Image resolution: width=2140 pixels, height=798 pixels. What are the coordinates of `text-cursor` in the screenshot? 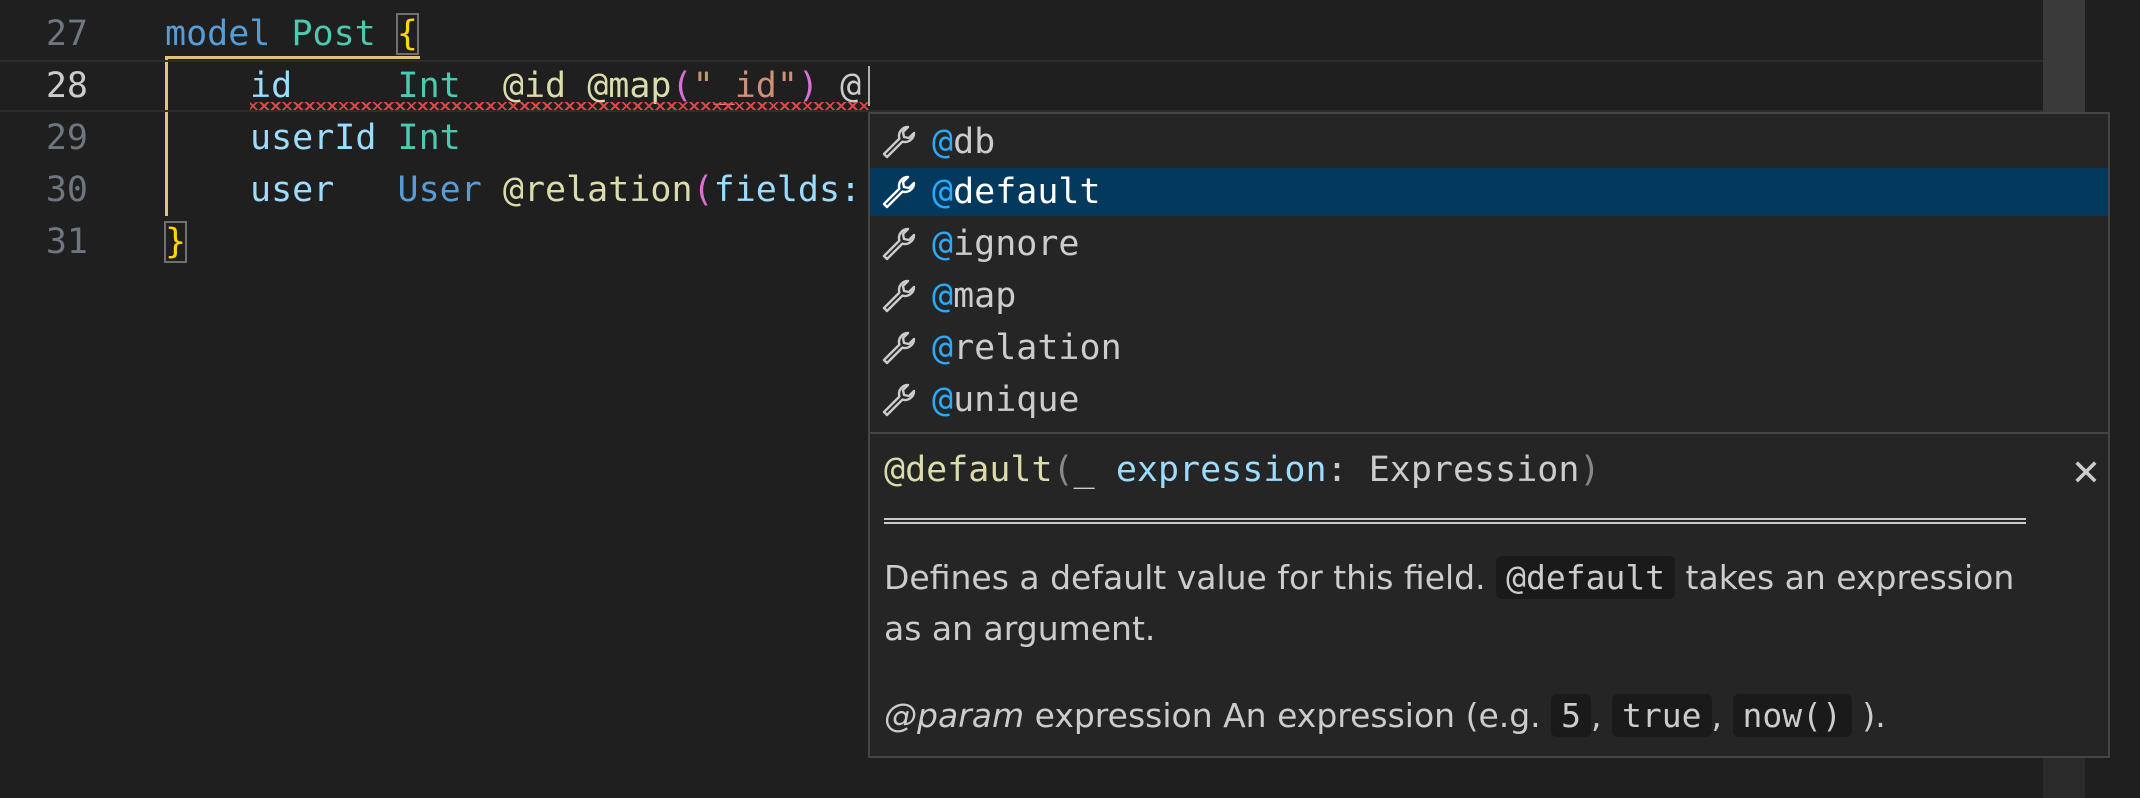 It's located at (869, 86).